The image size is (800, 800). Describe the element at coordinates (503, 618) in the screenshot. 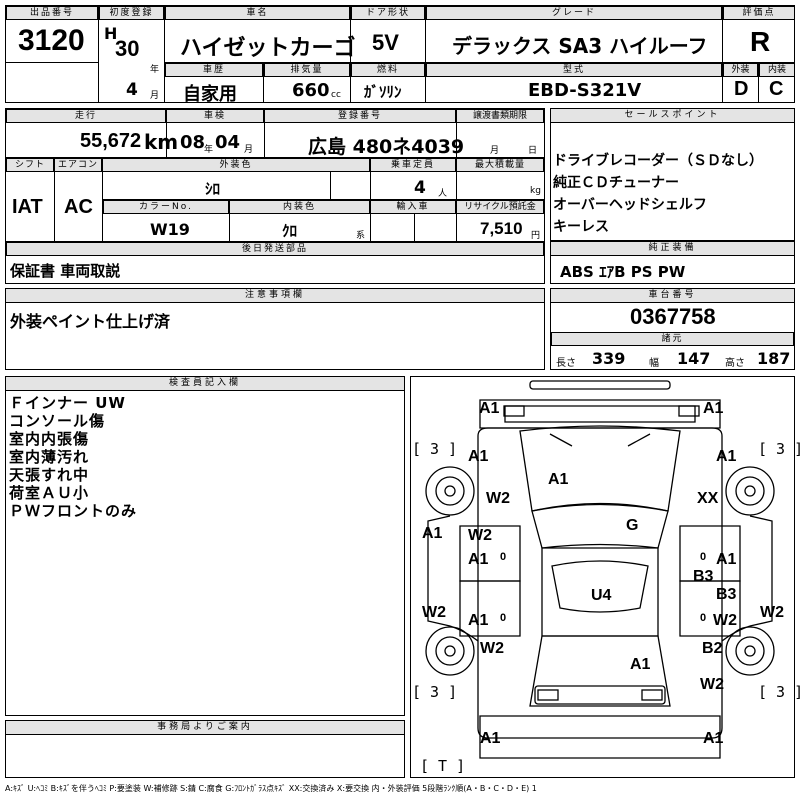

I see `damage-mark-door-rl-c: 0` at that location.